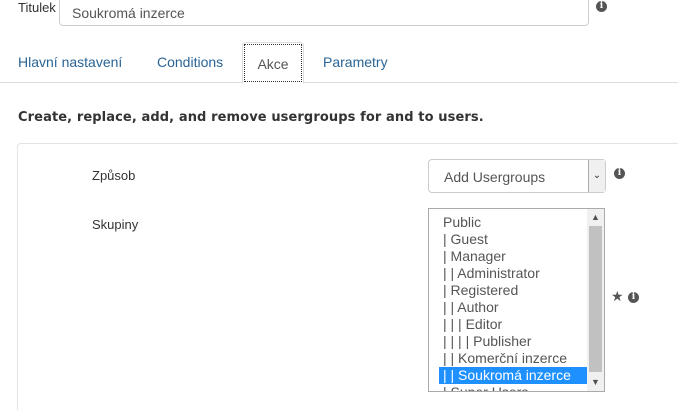 The height and width of the screenshot is (410, 678). Describe the element at coordinates (514, 290) in the screenshot. I see `group-option: | Registered` at that location.